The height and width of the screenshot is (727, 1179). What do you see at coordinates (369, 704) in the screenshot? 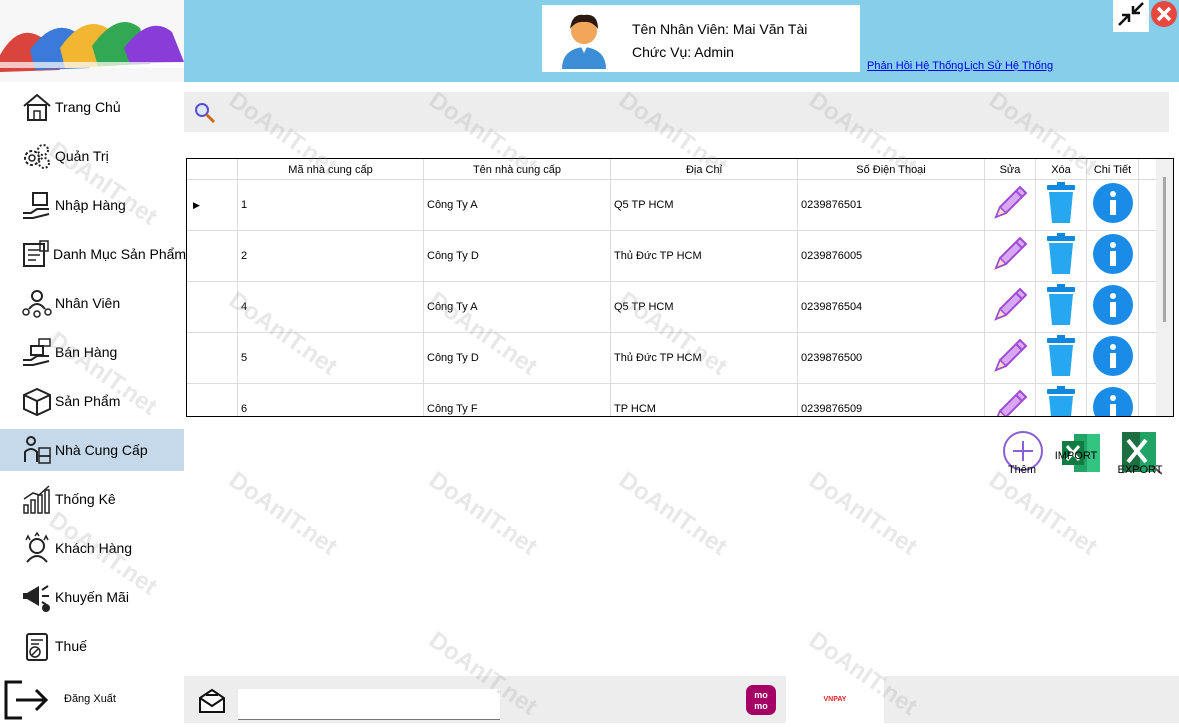
I see `message-input` at bounding box center [369, 704].